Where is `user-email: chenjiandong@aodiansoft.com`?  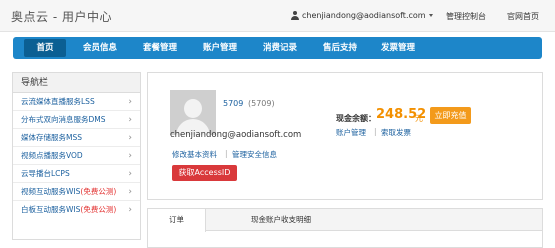 user-email: chenjiandong@aodiansoft.com is located at coordinates (364, 15).